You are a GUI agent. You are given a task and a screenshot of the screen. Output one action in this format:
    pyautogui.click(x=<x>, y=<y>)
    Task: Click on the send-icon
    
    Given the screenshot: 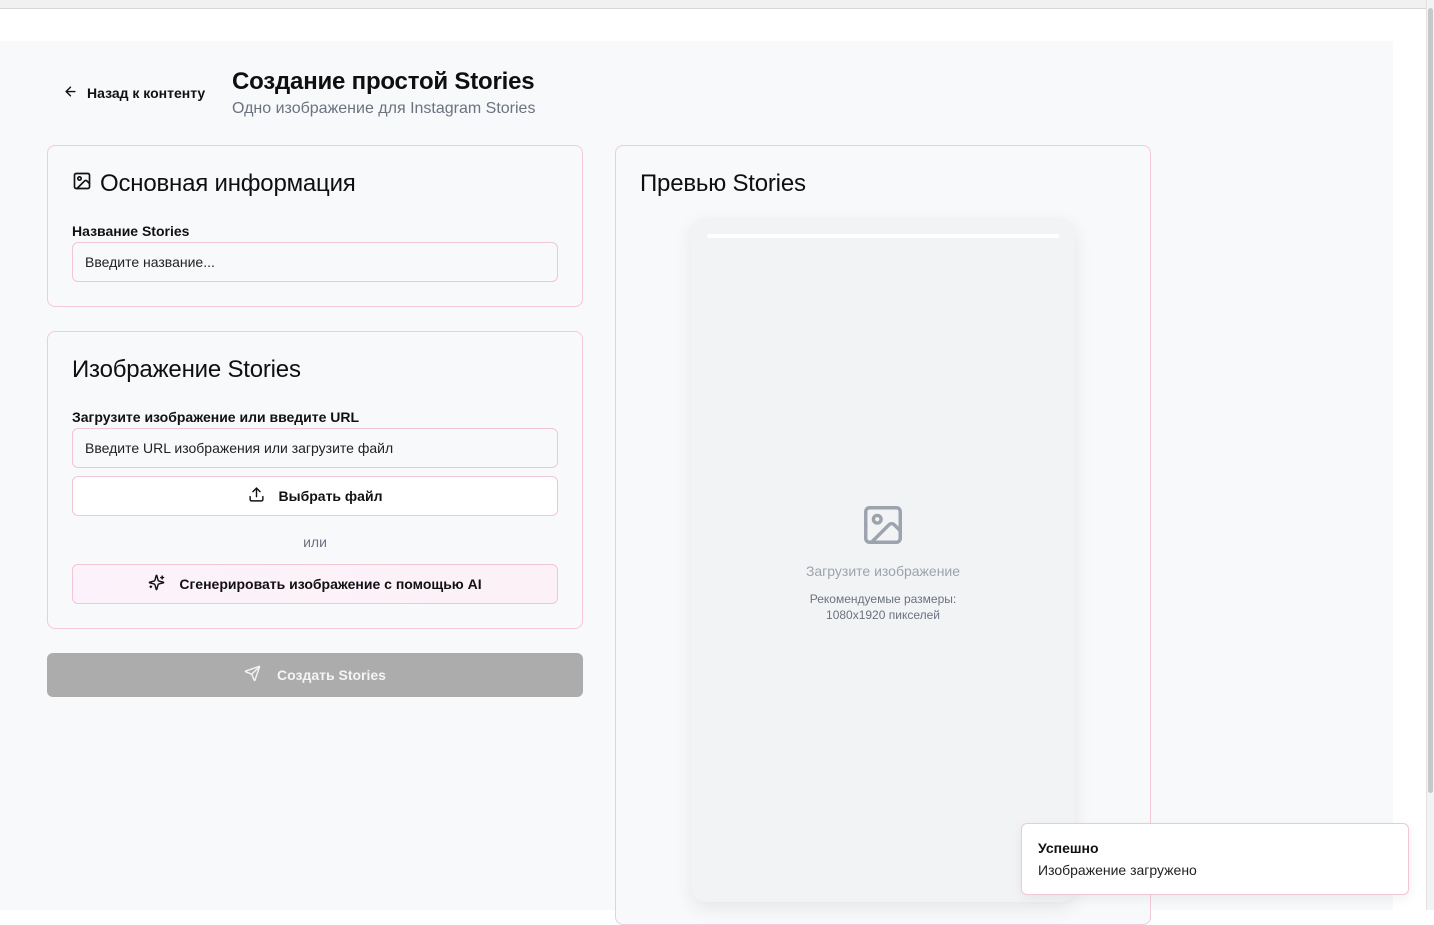 What is the action you would take?
    pyautogui.click(x=252, y=675)
    